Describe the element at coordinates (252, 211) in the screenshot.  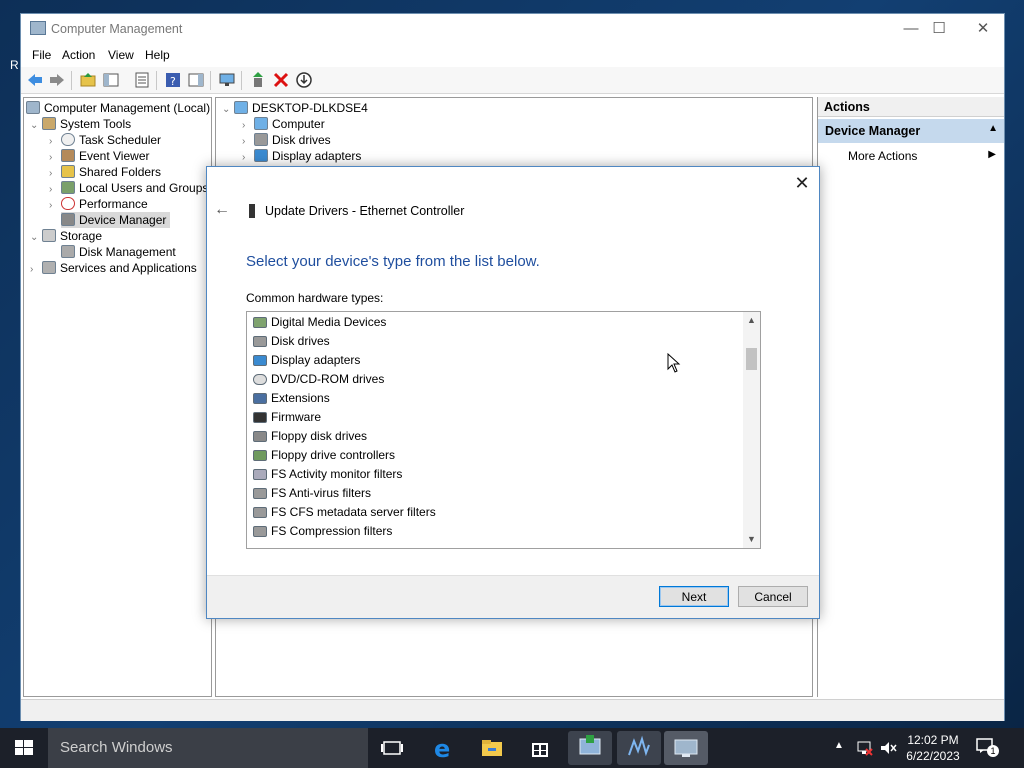
I see `ethernet-device-icon` at that location.